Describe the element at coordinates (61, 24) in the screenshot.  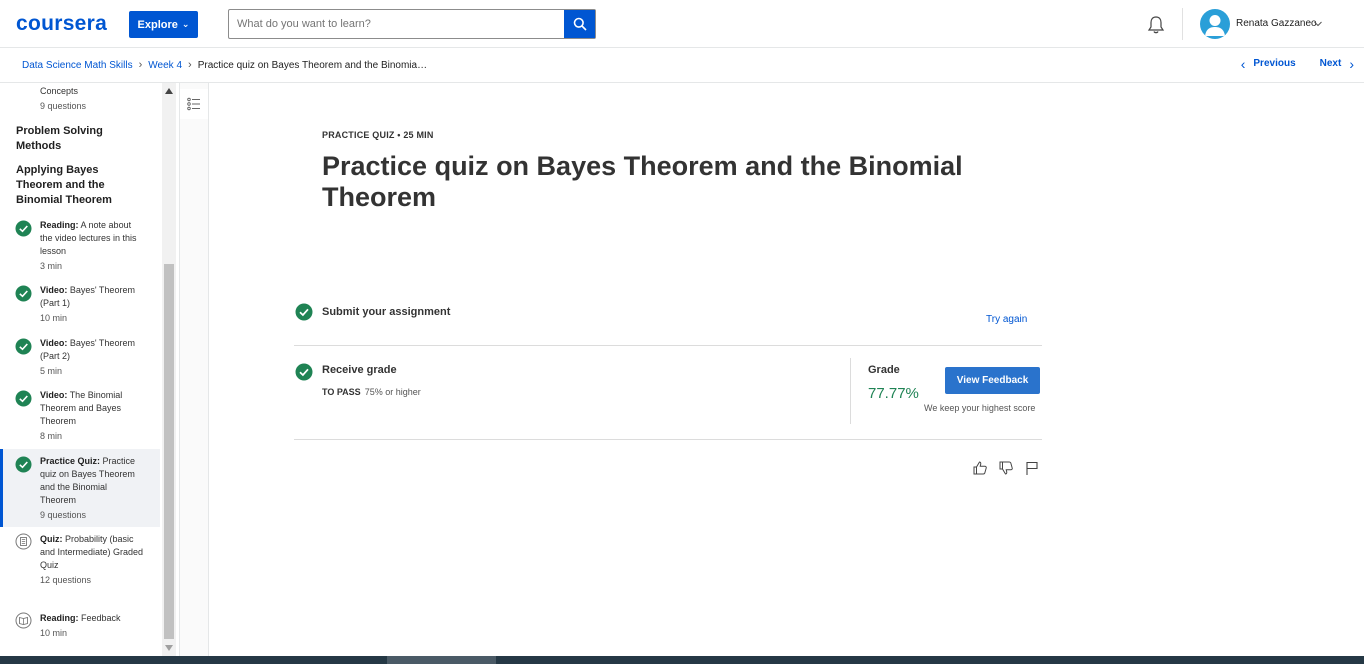
I see `coursera-logo: coursera` at that location.